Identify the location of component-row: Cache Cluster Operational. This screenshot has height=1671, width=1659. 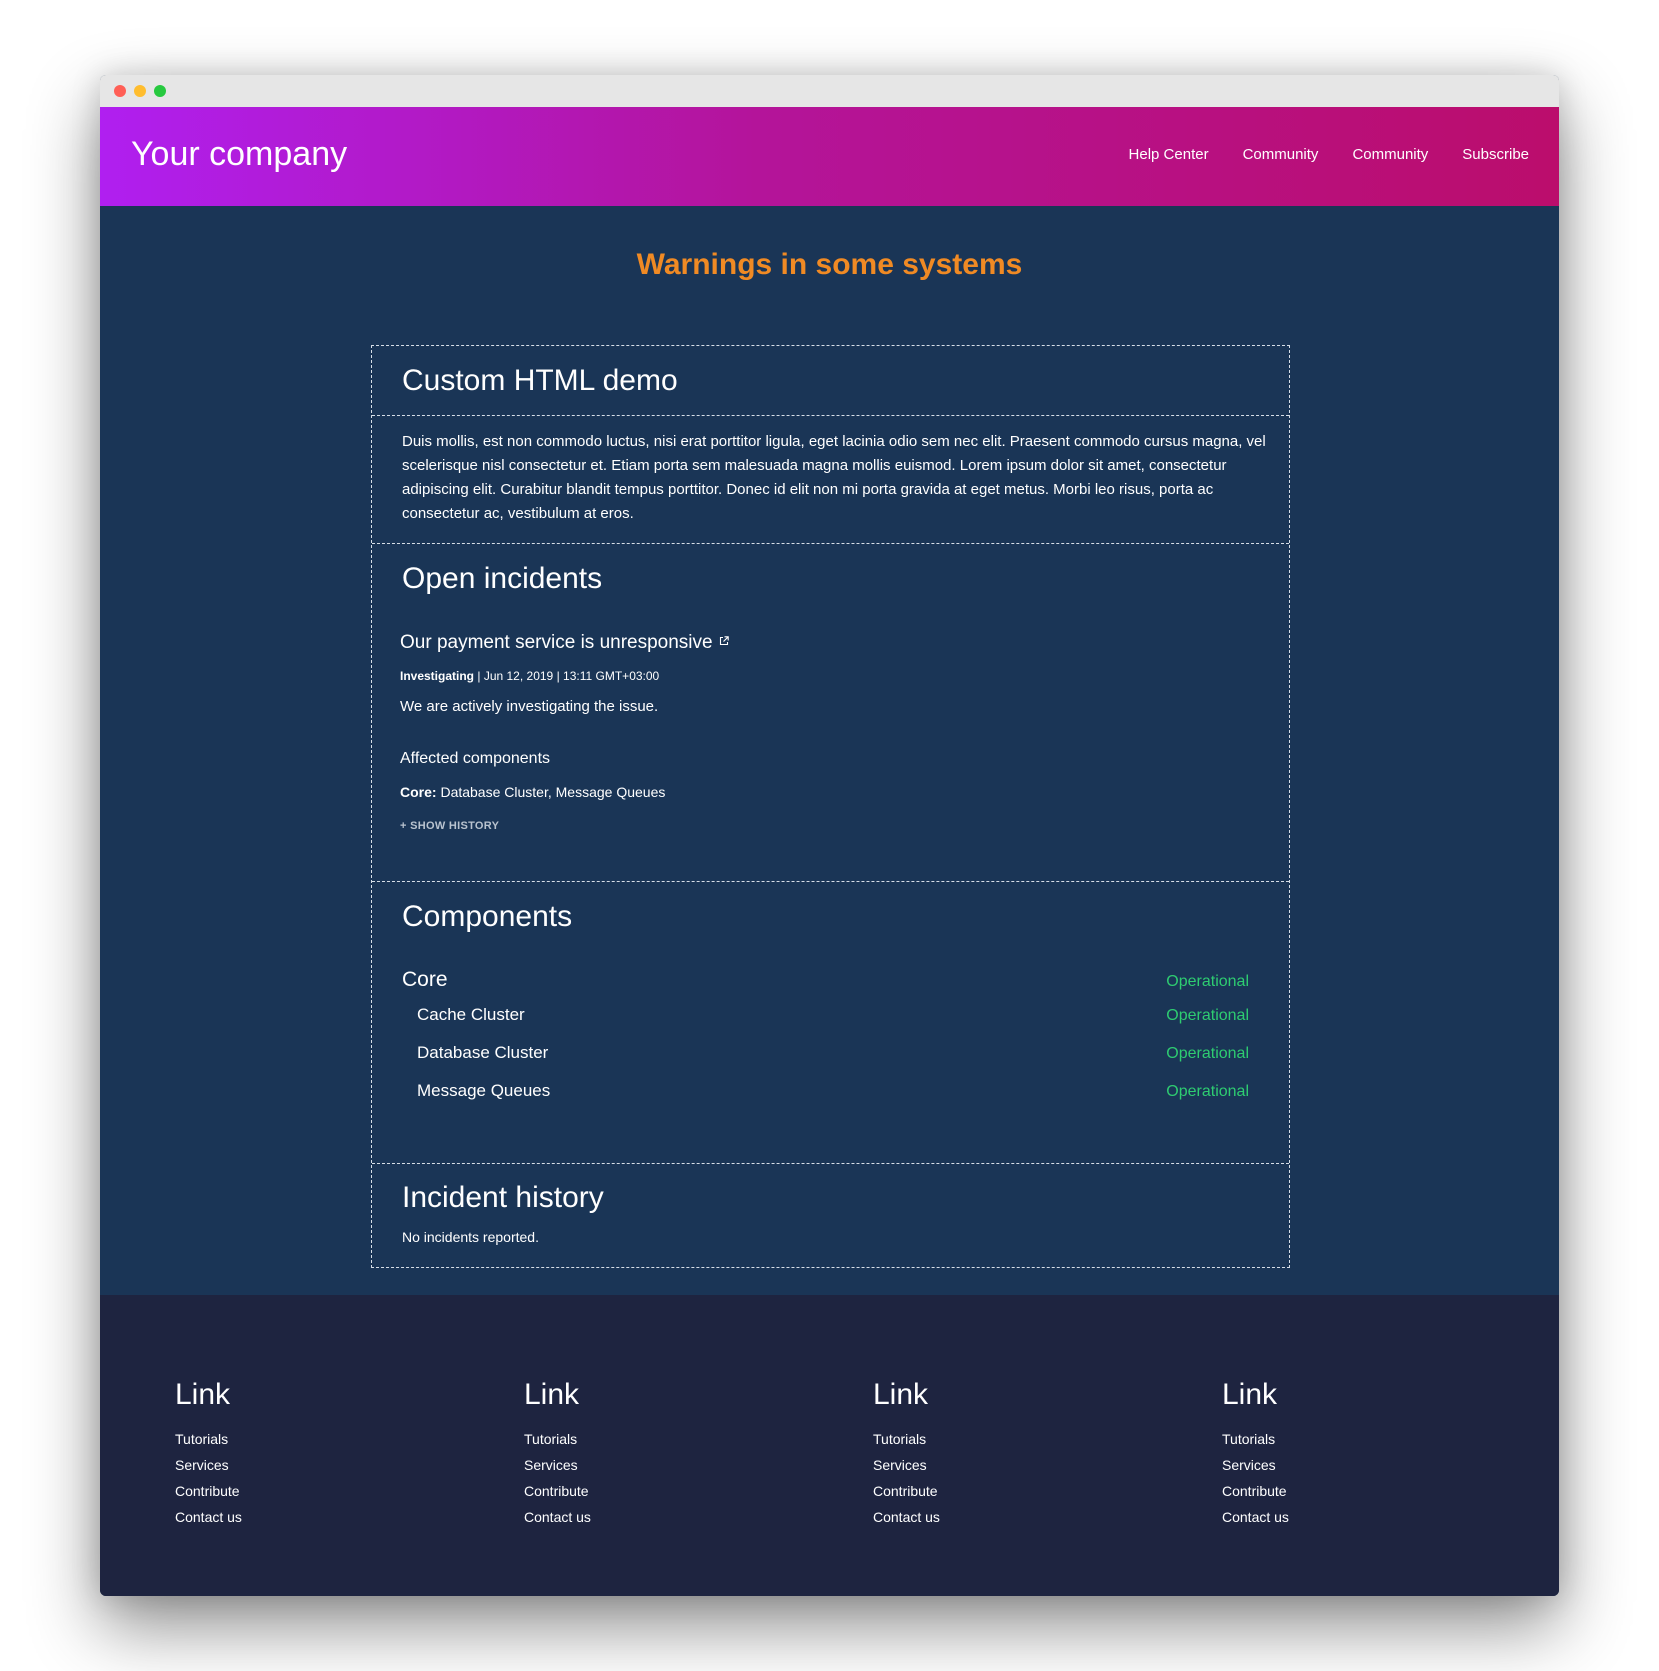
(825, 1015).